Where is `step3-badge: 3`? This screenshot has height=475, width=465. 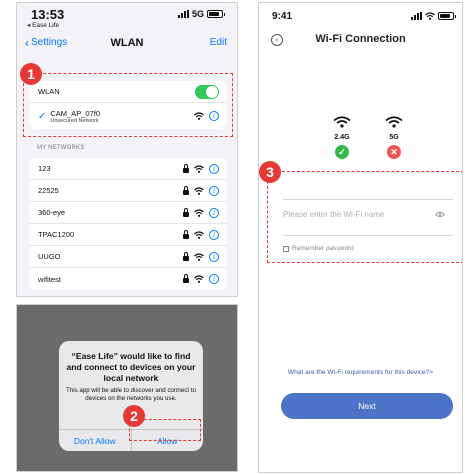
step3-badge: 3 is located at coordinates (270, 172).